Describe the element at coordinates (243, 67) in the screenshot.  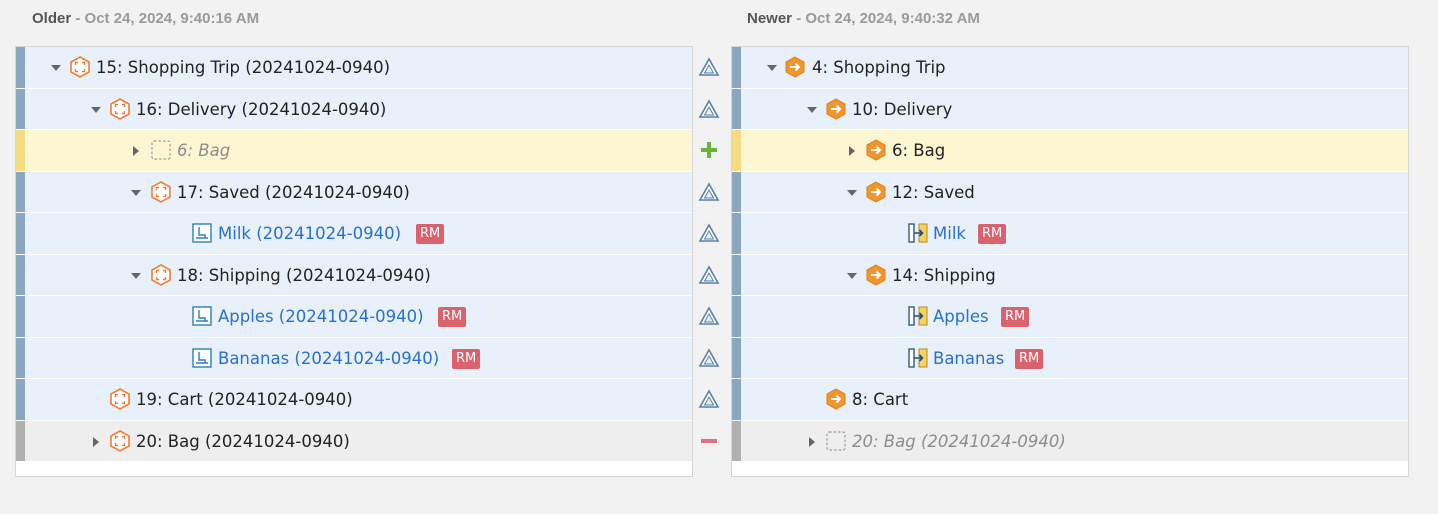
I see `node-label: 15: Shopping Trip (20241024-0940)` at that location.